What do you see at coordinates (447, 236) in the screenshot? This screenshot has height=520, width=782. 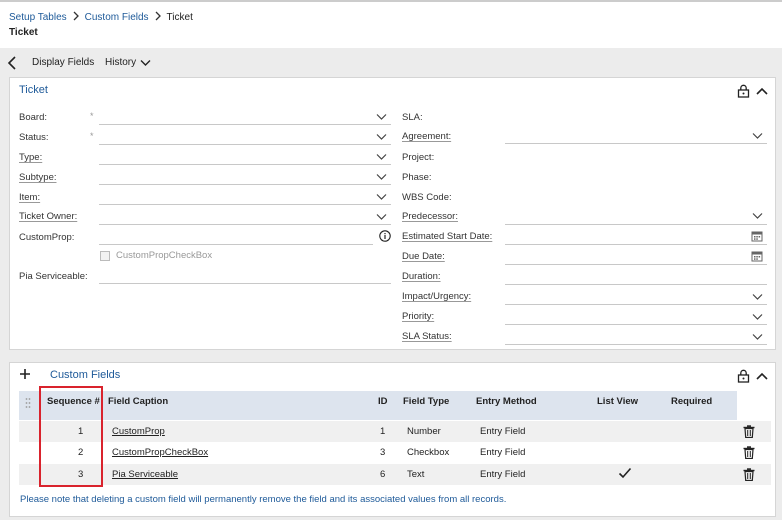 I see `estimated-start-date-label: Estimated Start Date:` at bounding box center [447, 236].